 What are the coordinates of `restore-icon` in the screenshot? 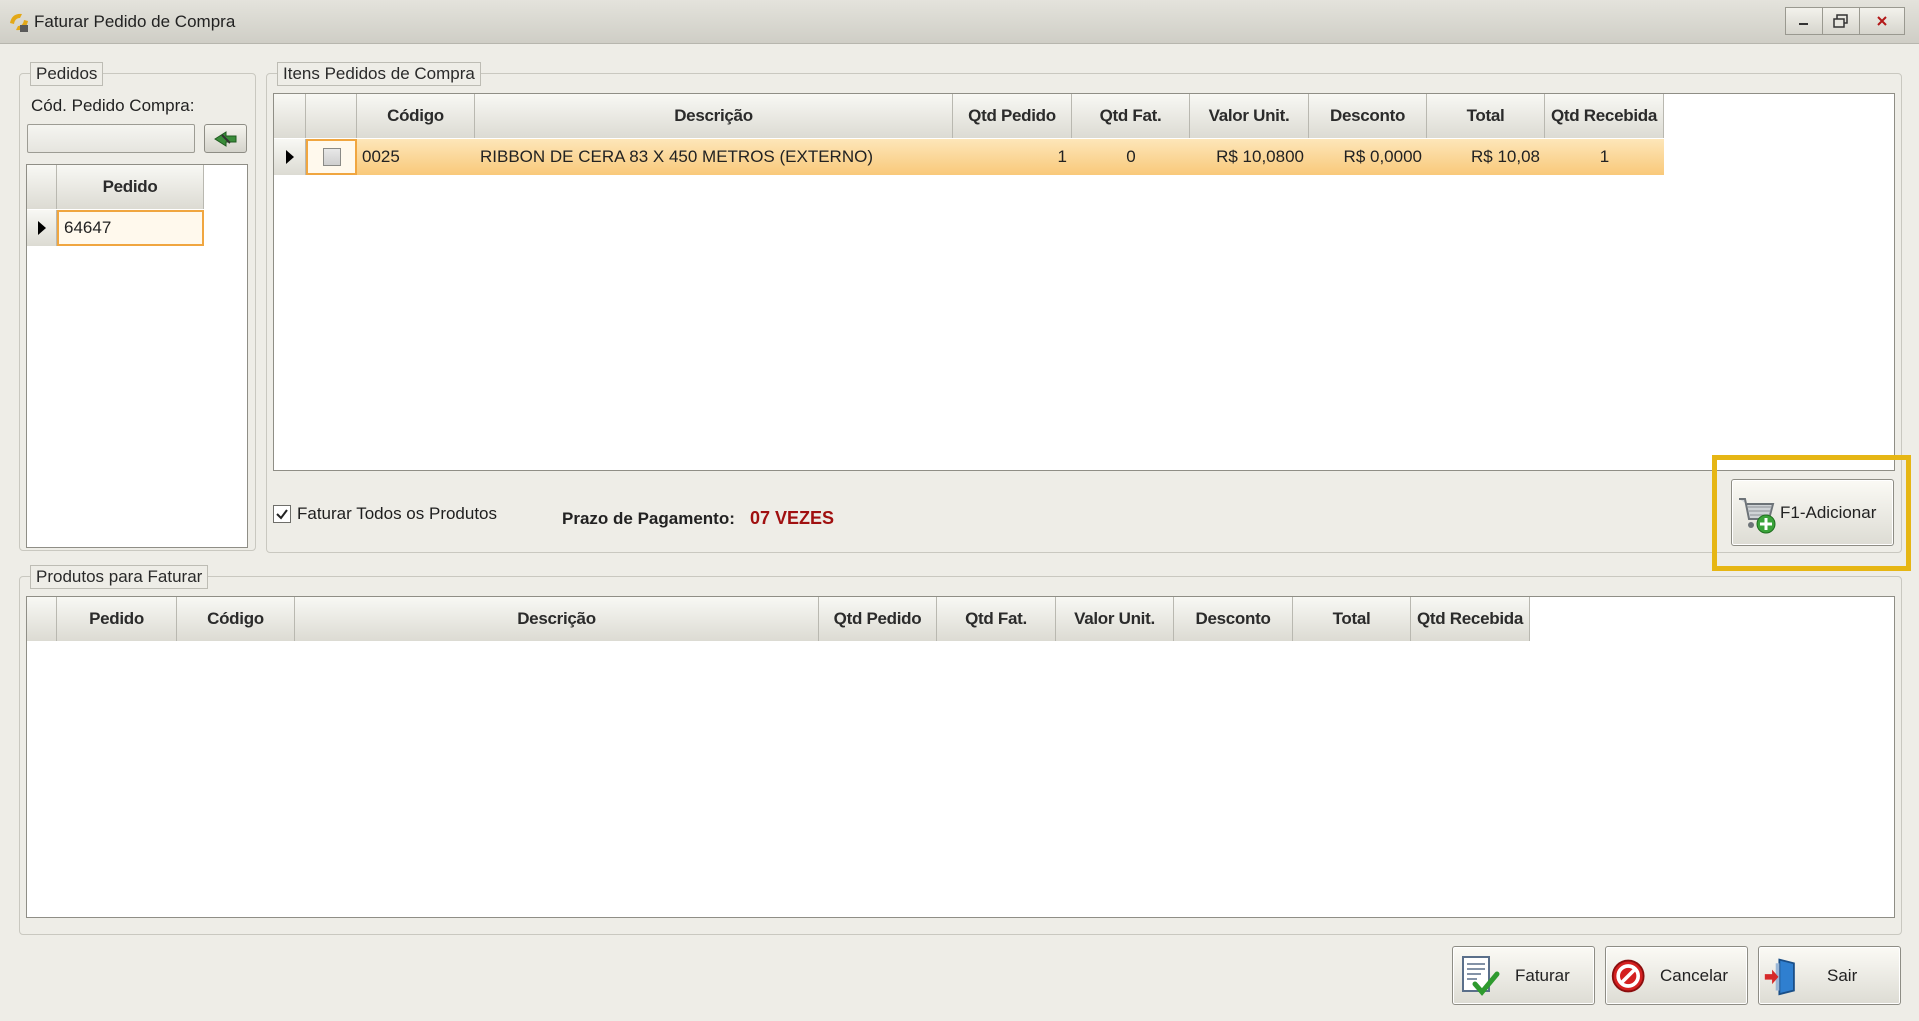 It's located at (1840, 21).